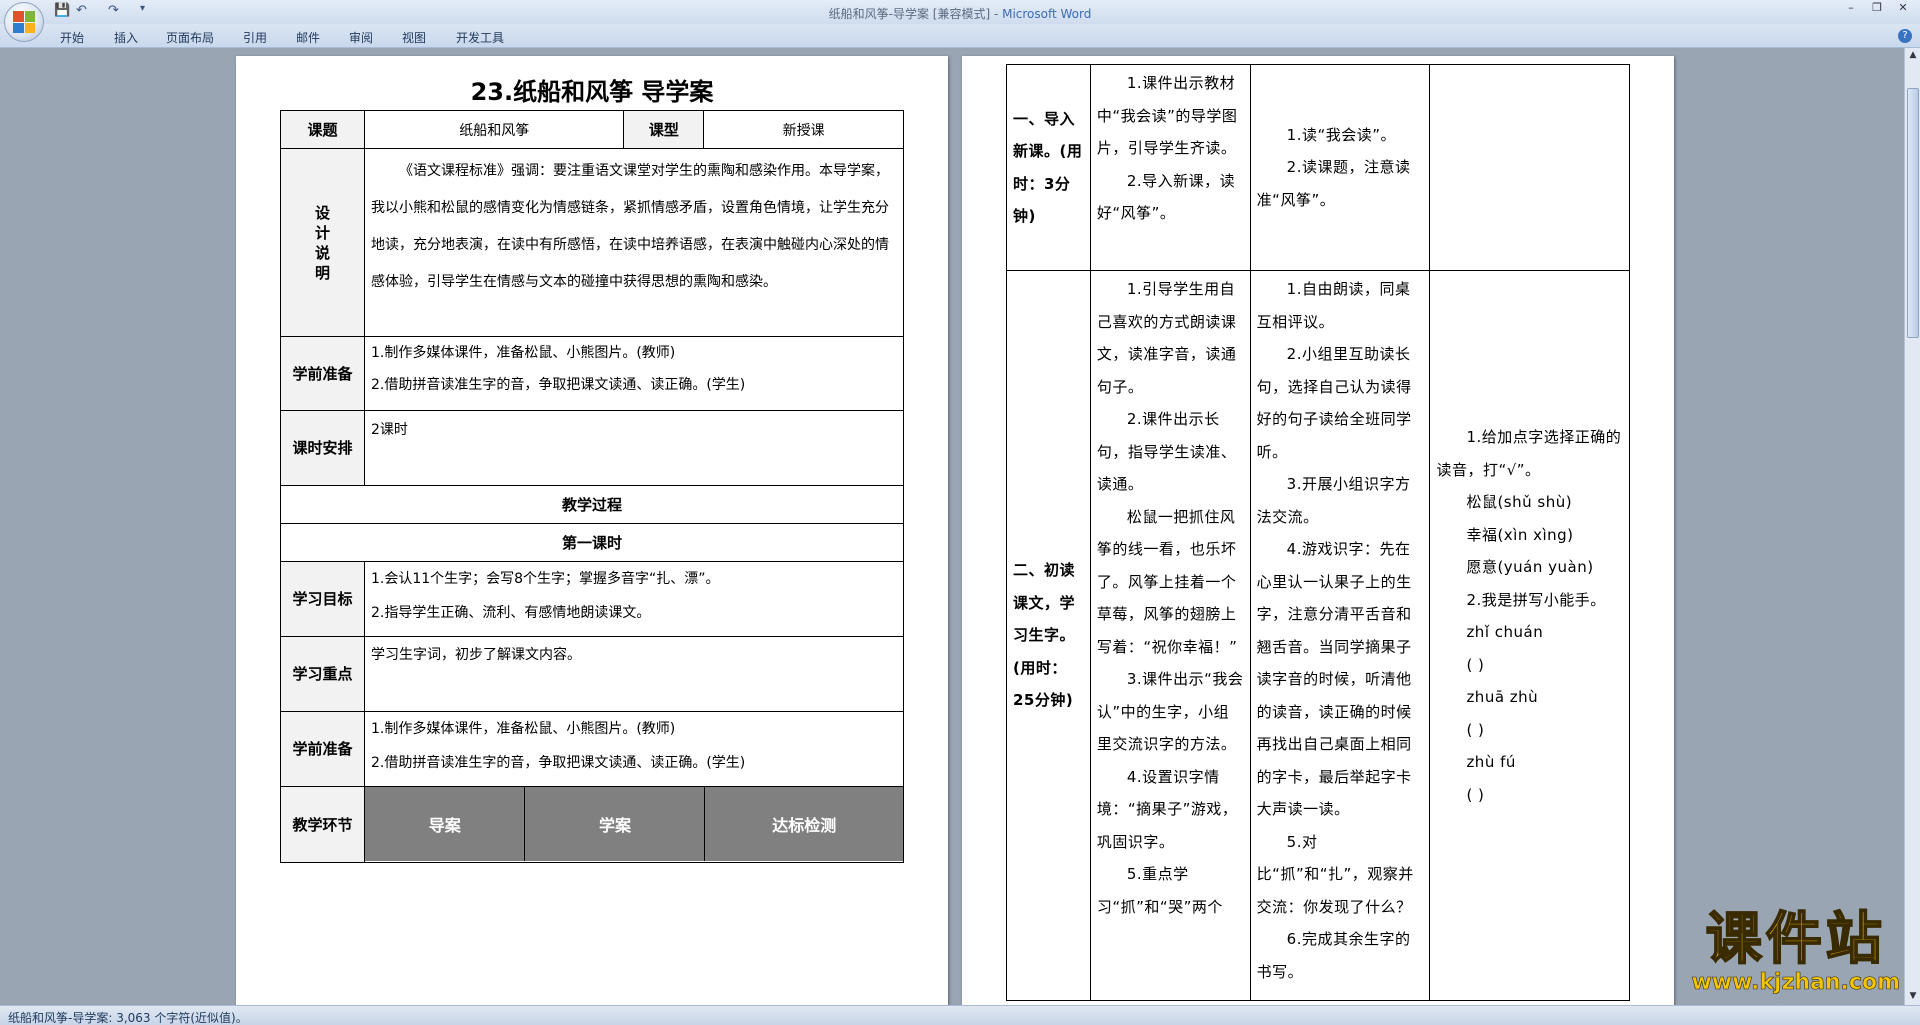 Image resolution: width=1920 pixels, height=1025 pixels. I want to click on status-text: 纸船和风筝-导学案: 3,063 个字符(近似值)。, so click(128, 1018).